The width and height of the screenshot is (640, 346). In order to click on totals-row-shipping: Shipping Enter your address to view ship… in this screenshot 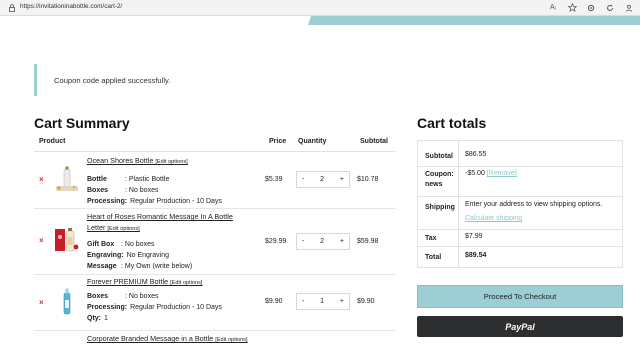, I will do `click(520, 213)`.